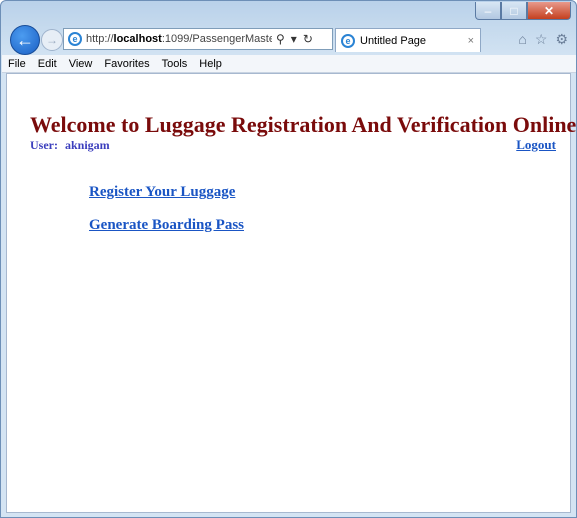 This screenshot has height=518, width=577. What do you see at coordinates (289, 64) in the screenshot?
I see `menu-bar: File Edit View Favorites Tools Help` at bounding box center [289, 64].